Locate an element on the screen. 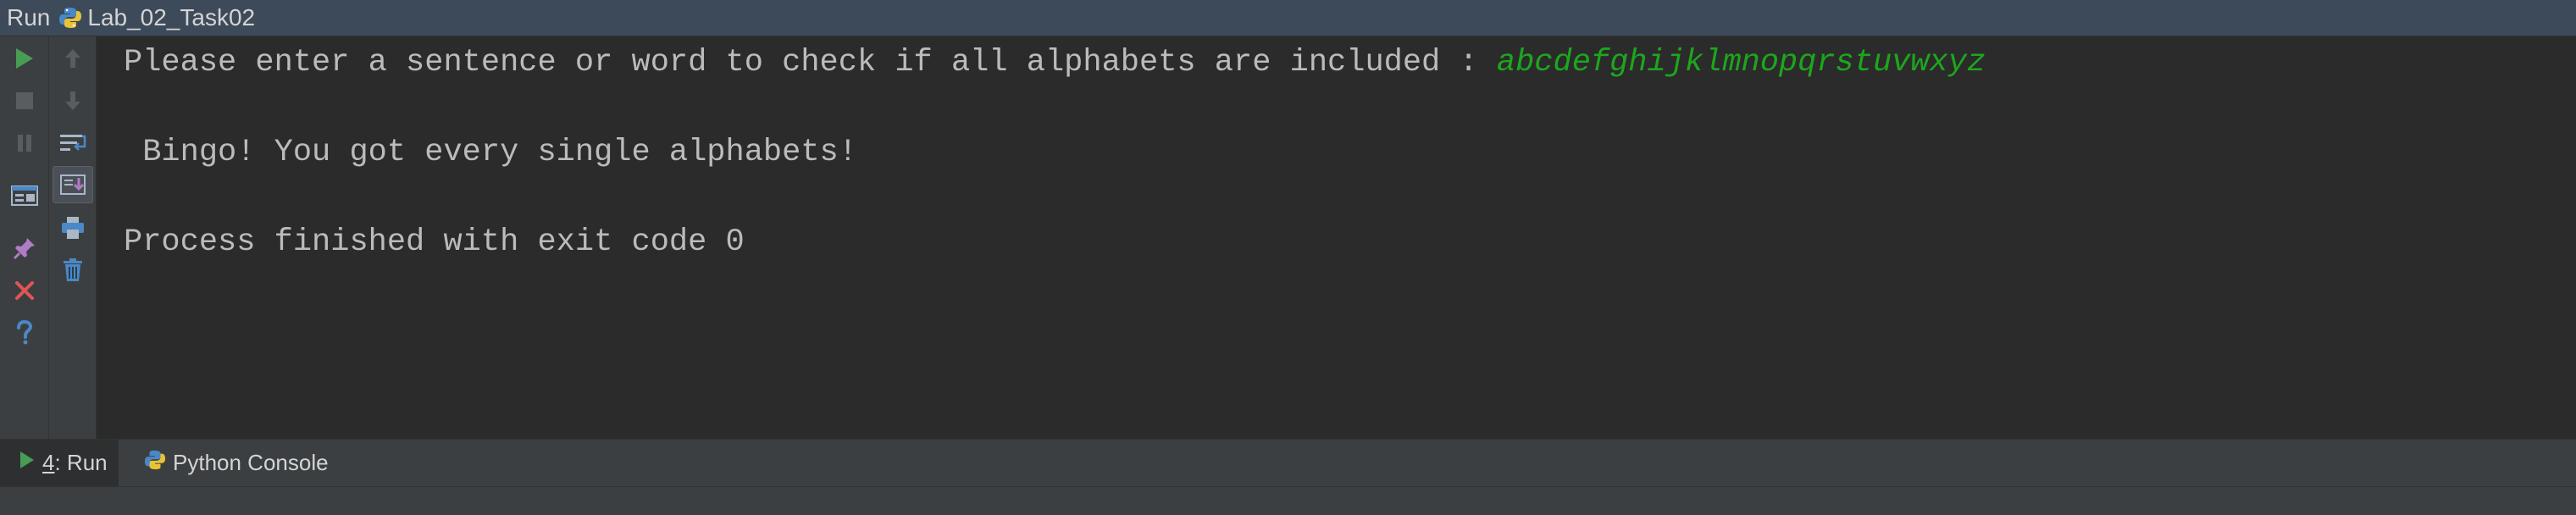 The image size is (2576, 515). stop-button is located at coordinates (24, 100).